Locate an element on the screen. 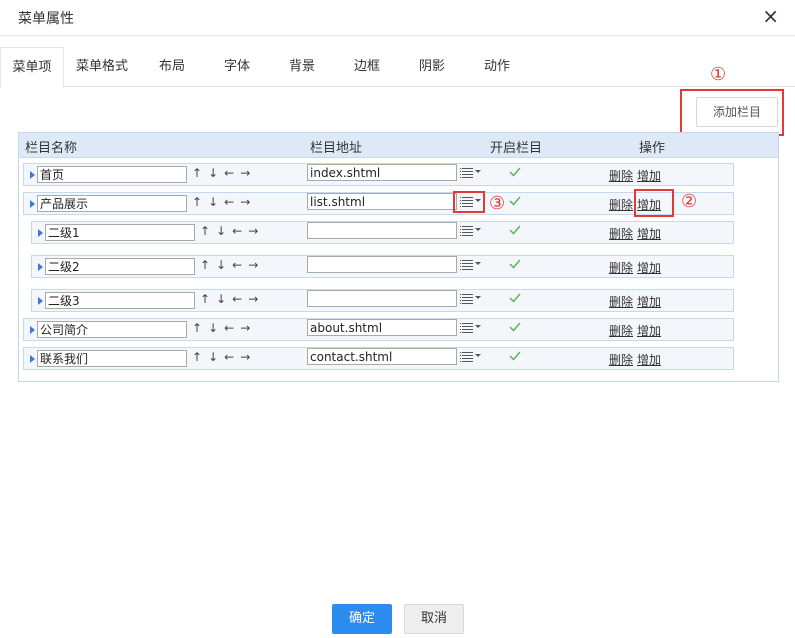 This screenshot has width=795, height=638. move-arrows: ↑↓←→ is located at coordinates (224, 202).